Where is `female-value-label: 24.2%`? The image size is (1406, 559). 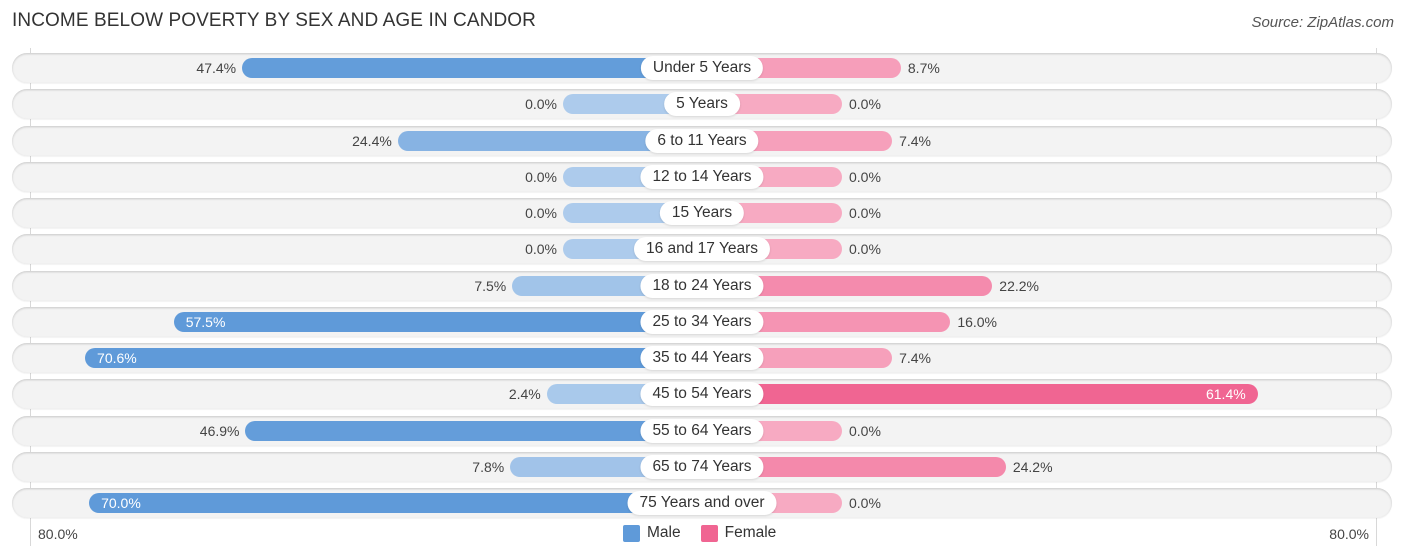
female-value-label: 24.2% is located at coordinates (1032, 466).